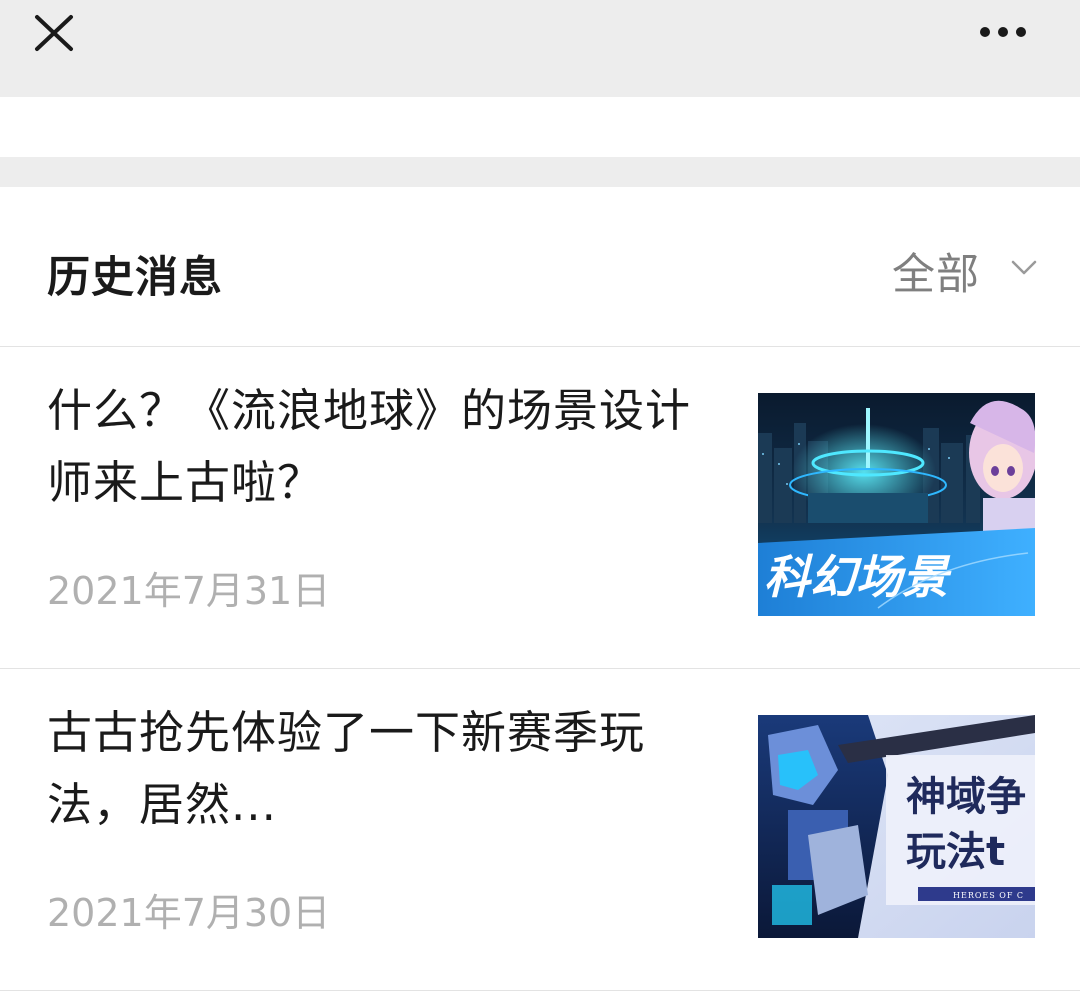 This screenshot has width=1080, height=995. Describe the element at coordinates (540, 127) in the screenshot. I see `blank-band` at that location.